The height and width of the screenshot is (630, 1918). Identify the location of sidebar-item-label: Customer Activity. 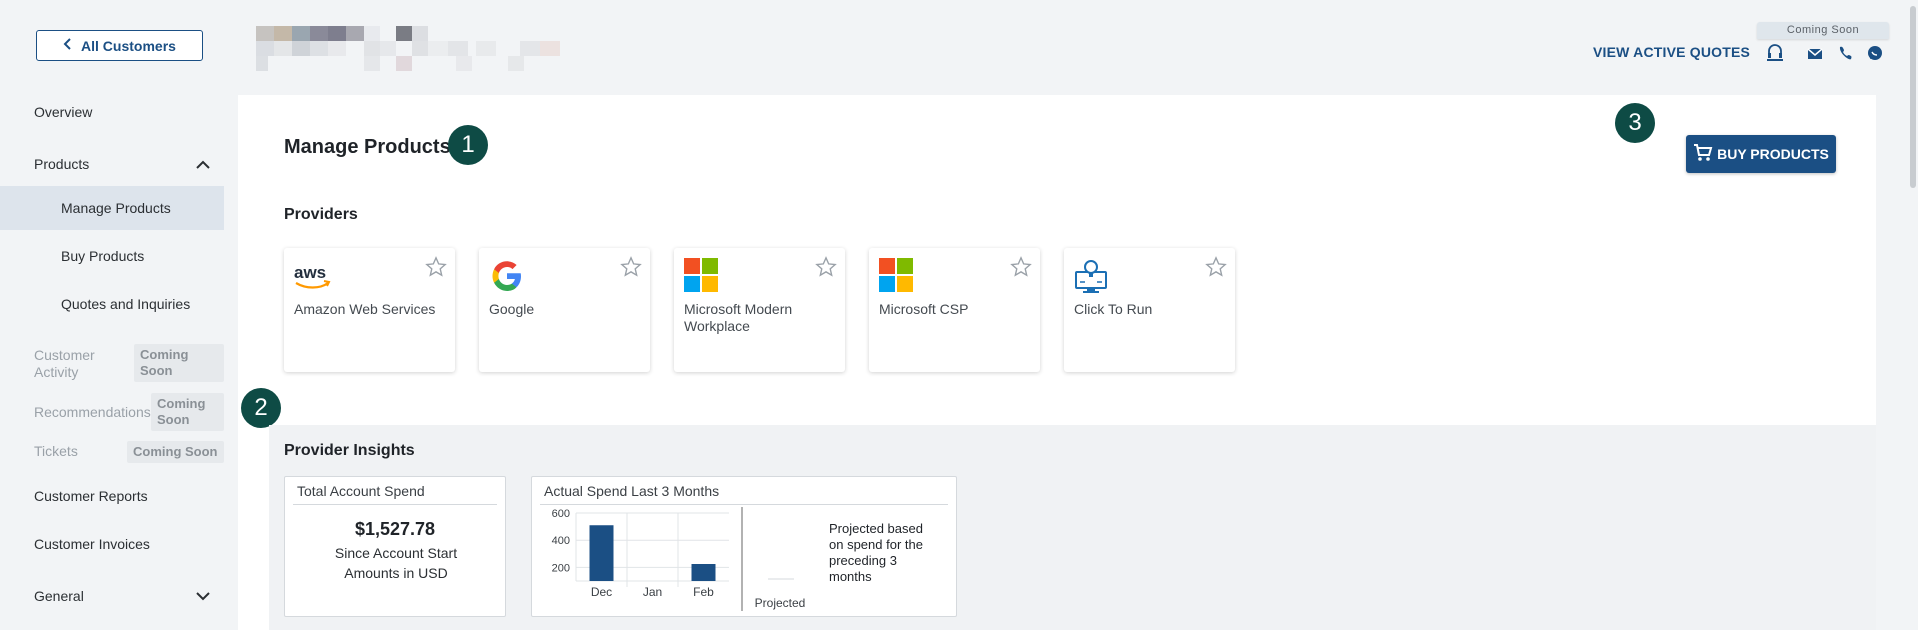
(64, 363).